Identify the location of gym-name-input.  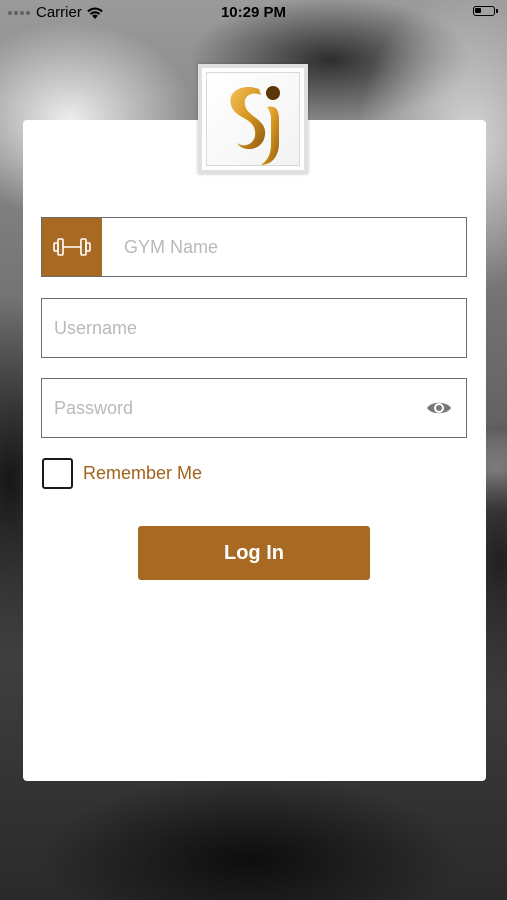
(289, 247).